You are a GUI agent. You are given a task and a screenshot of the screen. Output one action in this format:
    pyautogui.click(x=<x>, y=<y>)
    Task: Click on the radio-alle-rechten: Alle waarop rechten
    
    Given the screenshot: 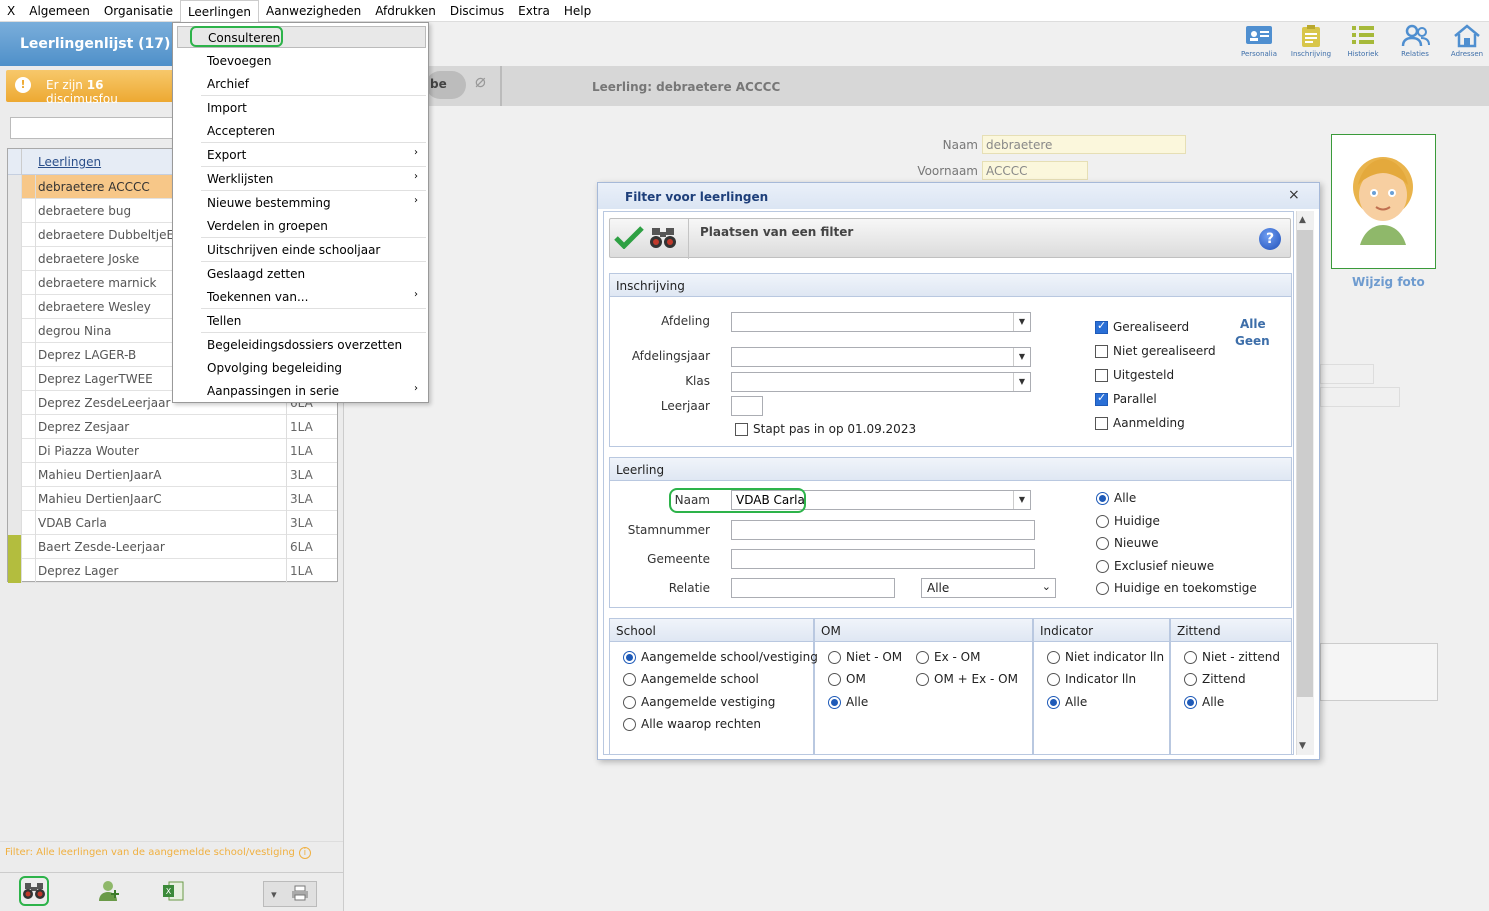 What is the action you would take?
    pyautogui.click(x=692, y=724)
    